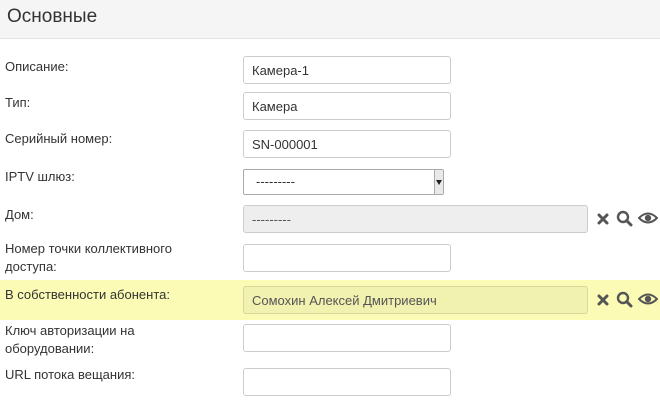 This screenshot has width=660, height=400. What do you see at coordinates (347, 144) in the screenshot?
I see `serial-input` at bounding box center [347, 144].